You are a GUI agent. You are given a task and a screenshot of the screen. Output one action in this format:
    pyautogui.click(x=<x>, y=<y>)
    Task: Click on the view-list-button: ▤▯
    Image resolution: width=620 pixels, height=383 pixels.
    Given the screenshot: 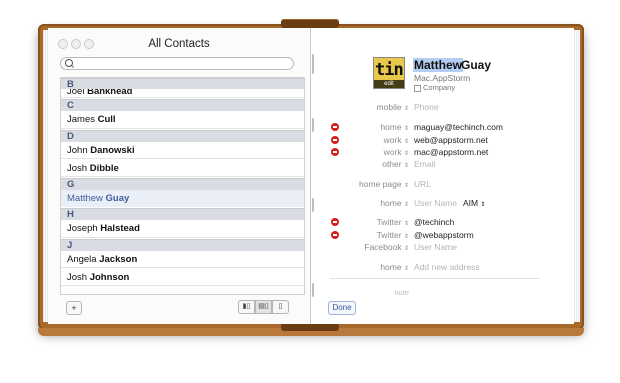 What is the action you would take?
    pyautogui.click(x=263, y=307)
    